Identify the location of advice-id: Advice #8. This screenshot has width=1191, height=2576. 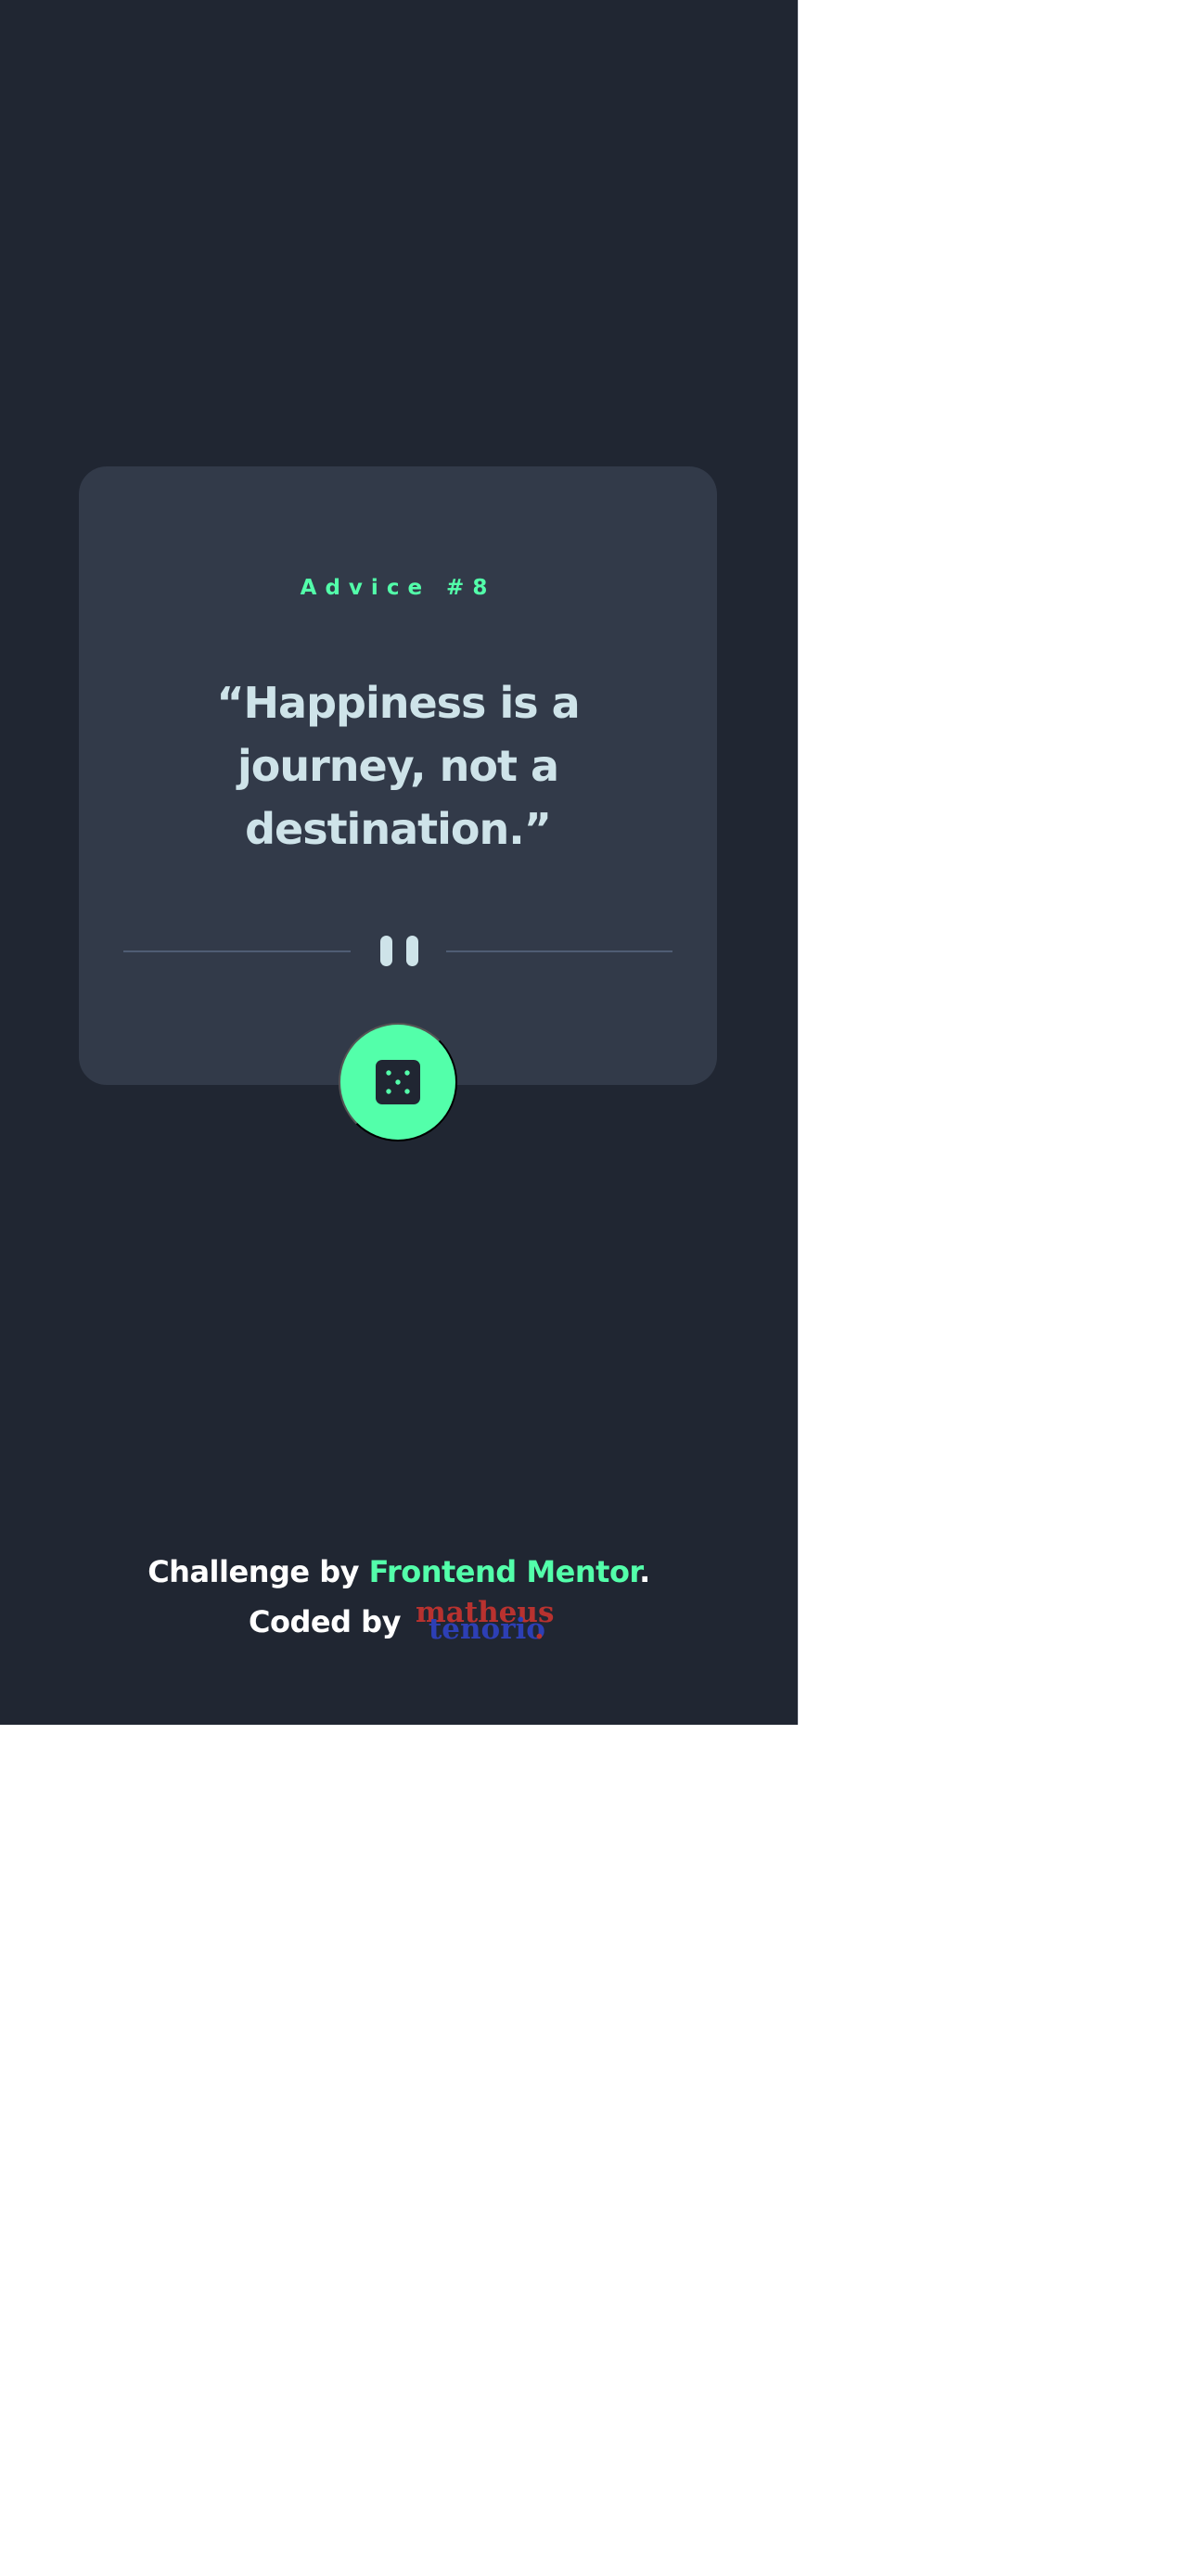
(398, 588).